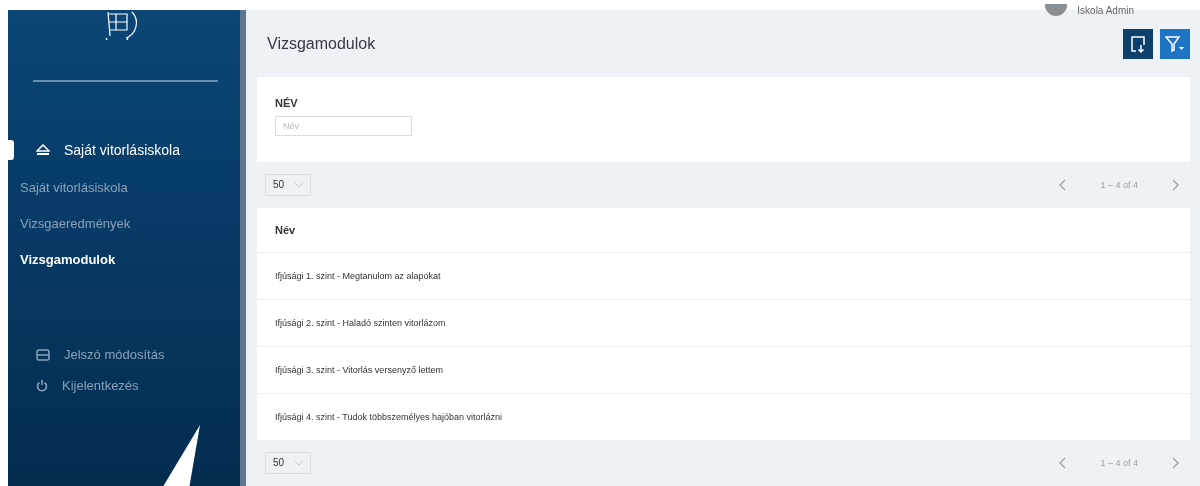 The image size is (1200, 486). Describe the element at coordinates (1056, 10) in the screenshot. I see `avatar-icon` at that location.